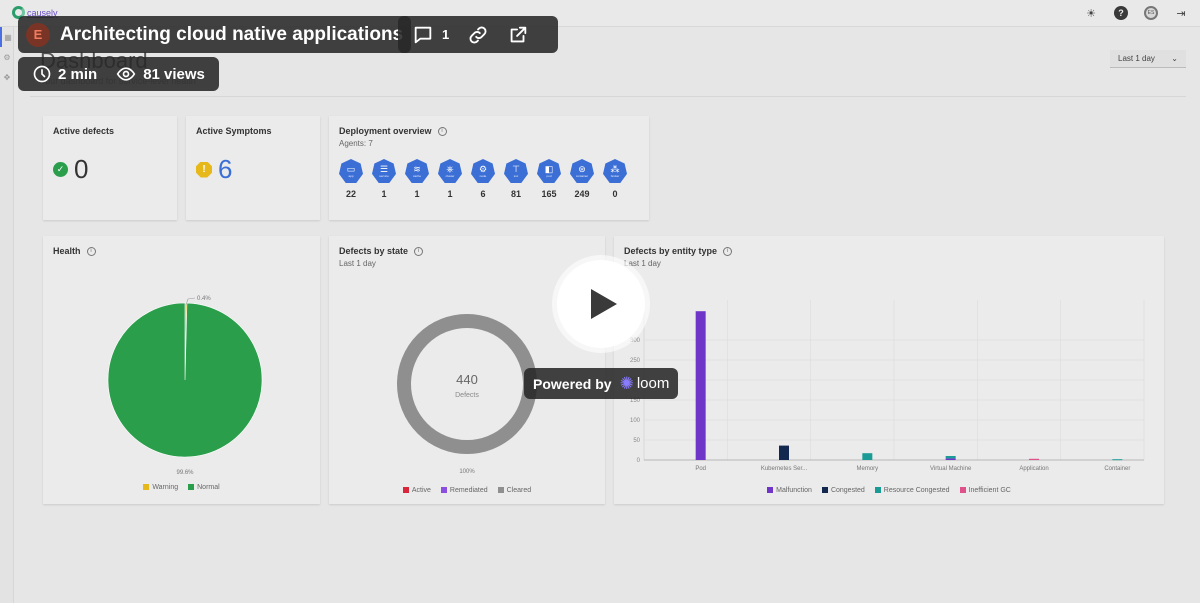  Describe the element at coordinates (417, 168) in the screenshot. I see `entity-glyph: ≋` at that location.